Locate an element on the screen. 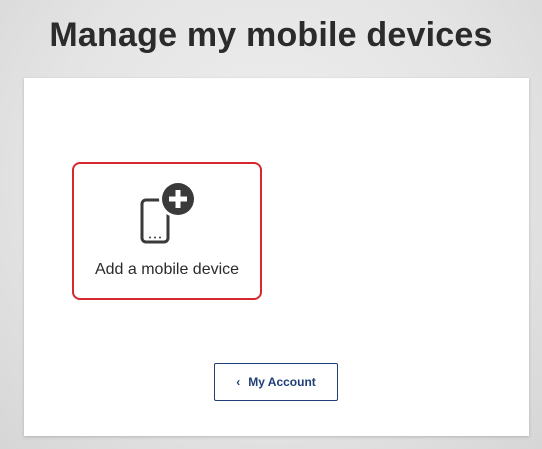 The image size is (542, 449). add-mobile-device-card: Add a mobile device is located at coordinates (167, 231).